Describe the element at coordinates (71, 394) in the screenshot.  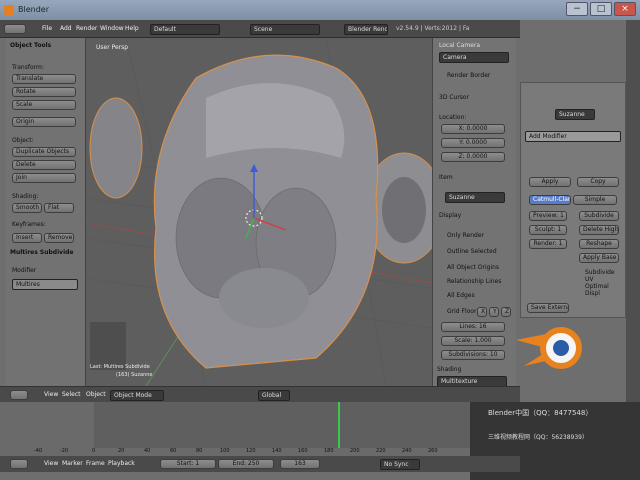
I see `select-menu: Select` at that location.